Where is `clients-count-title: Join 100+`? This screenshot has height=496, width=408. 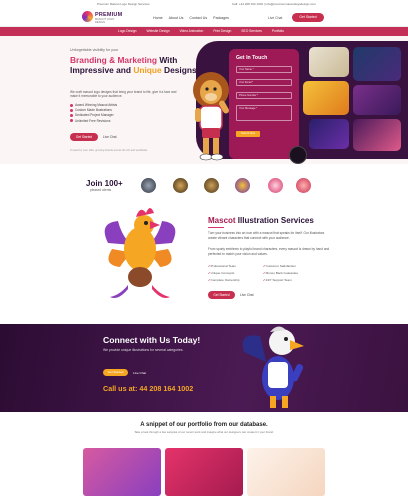 clients-count-title: Join 100+ is located at coordinates (104, 183).